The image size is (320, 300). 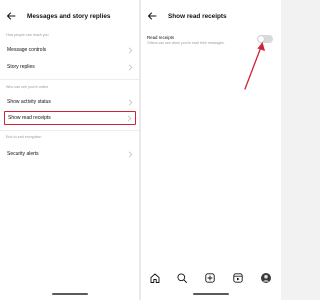 What do you see at coordinates (197, 16) in the screenshot?
I see `page-title: Show read receipts` at bounding box center [197, 16].